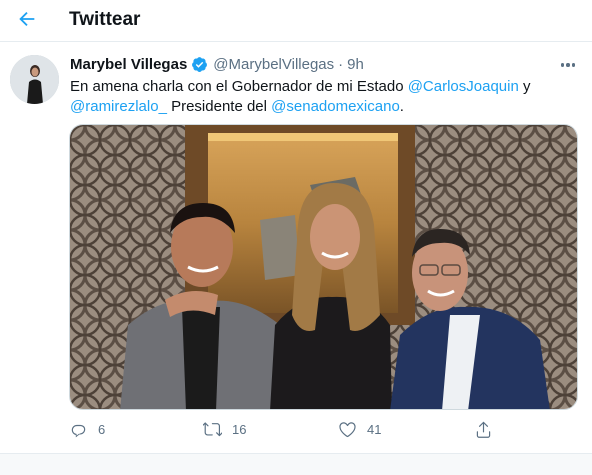  I want to click on retweet-button: 16, so click(224, 429).